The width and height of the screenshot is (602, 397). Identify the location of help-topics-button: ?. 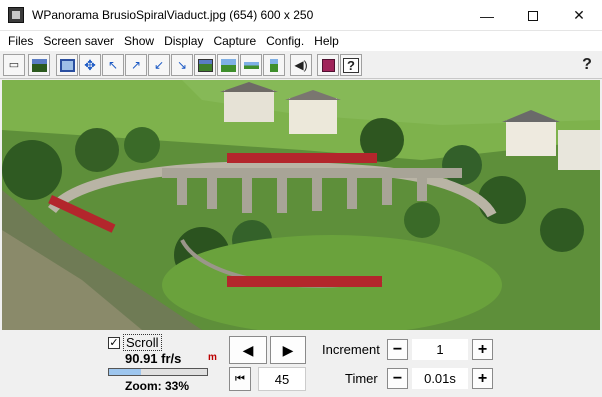
(351, 65).